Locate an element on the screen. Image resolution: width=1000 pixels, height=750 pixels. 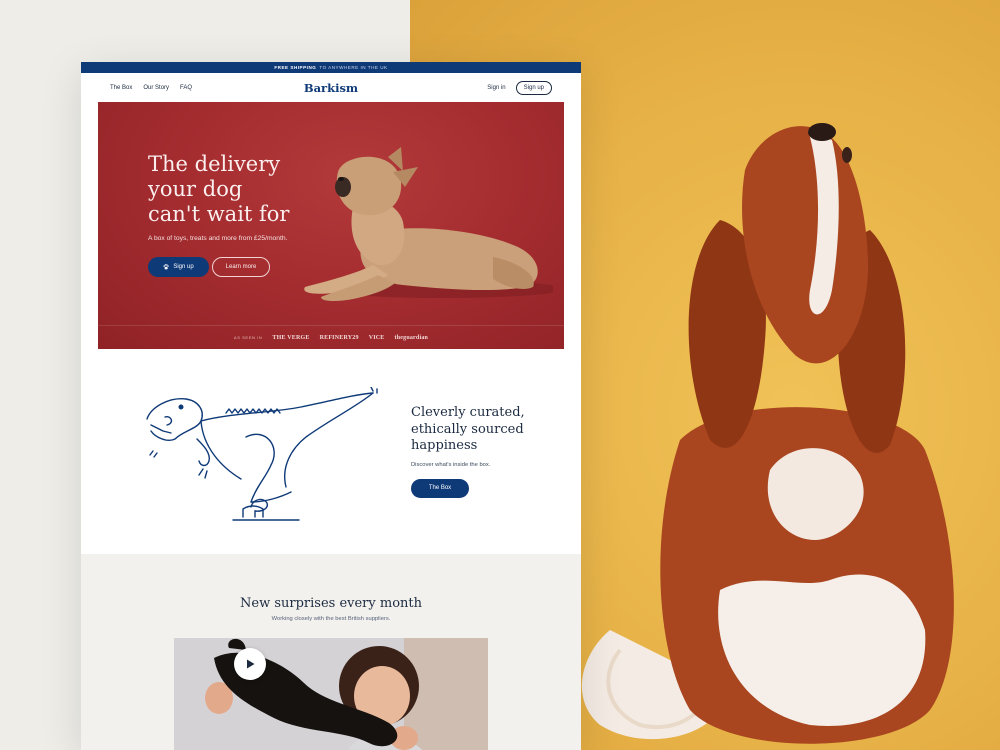
press-logo-vice: VICE is located at coordinates (376, 337).